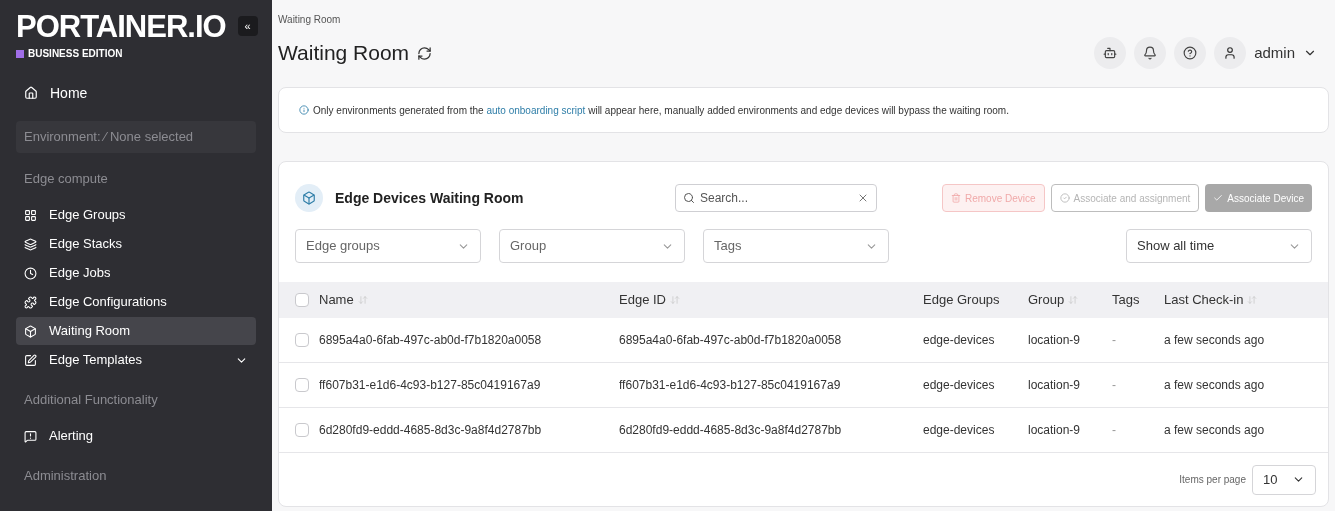 The width and height of the screenshot is (1335, 511). What do you see at coordinates (136, 137) in the screenshot?
I see `environment-selector: Environment: ⁄ None selected` at bounding box center [136, 137].